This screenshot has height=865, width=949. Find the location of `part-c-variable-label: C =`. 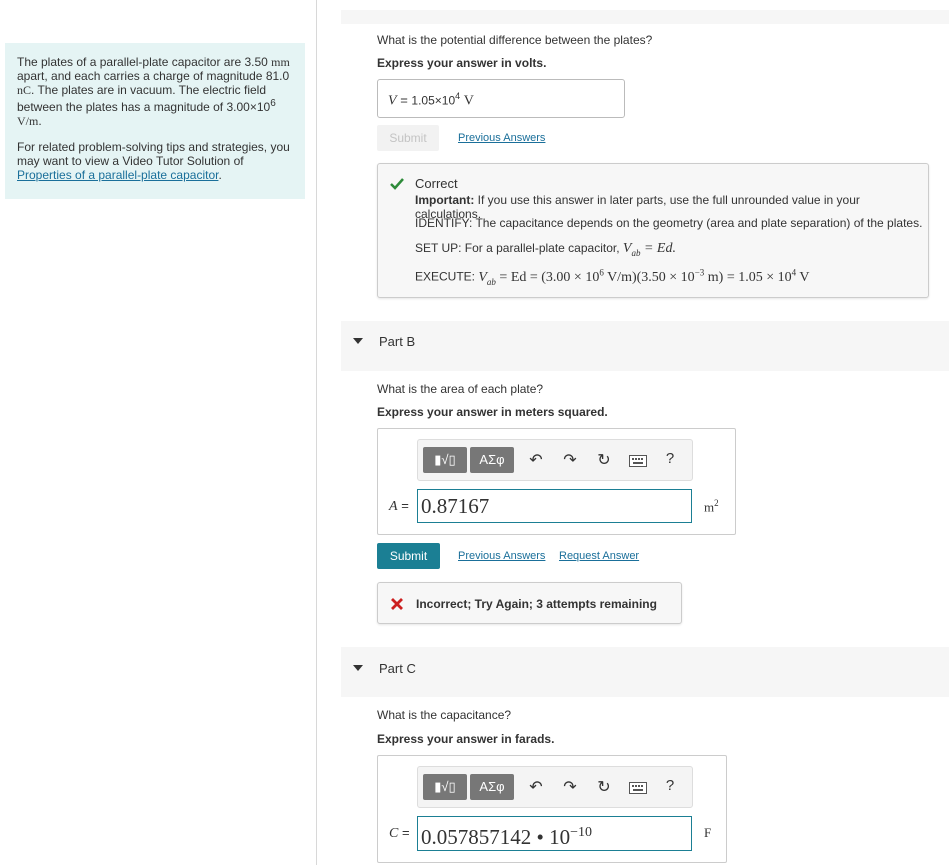

part-c-variable-label: C = is located at coordinates (399, 833).